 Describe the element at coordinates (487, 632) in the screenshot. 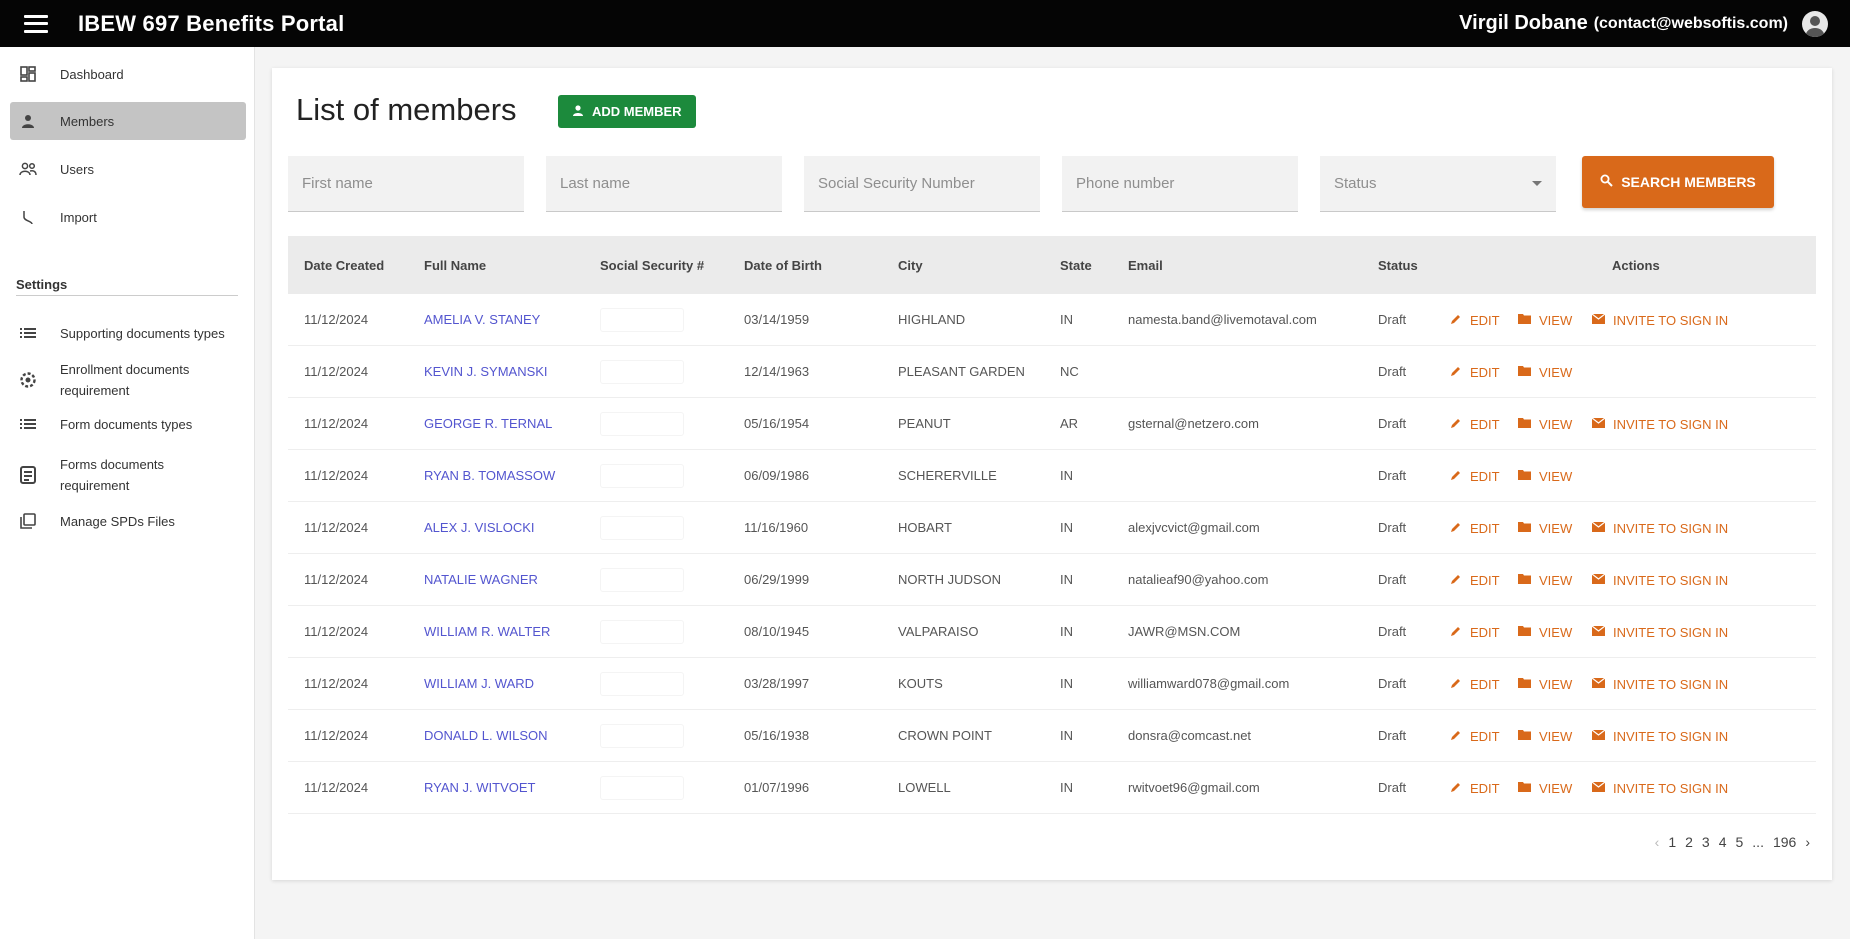

I see `full-name-link: WILLIAM R. WALTER` at that location.